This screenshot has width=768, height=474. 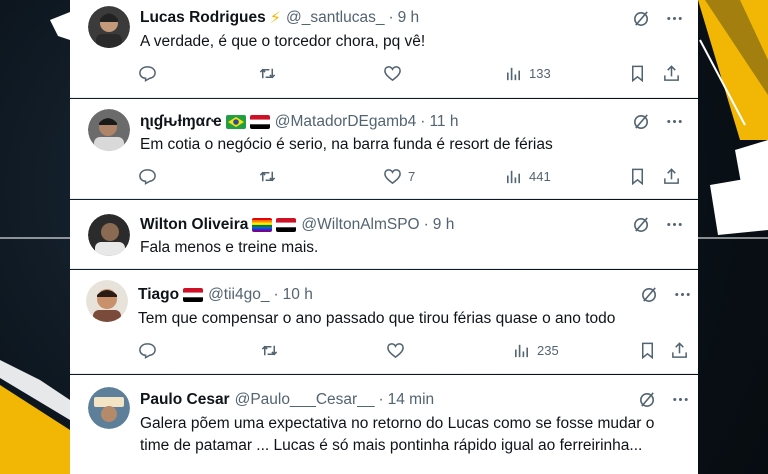 What do you see at coordinates (305, 400) in the screenshot?
I see `user-handle: @Paulo___Cesar__` at bounding box center [305, 400].